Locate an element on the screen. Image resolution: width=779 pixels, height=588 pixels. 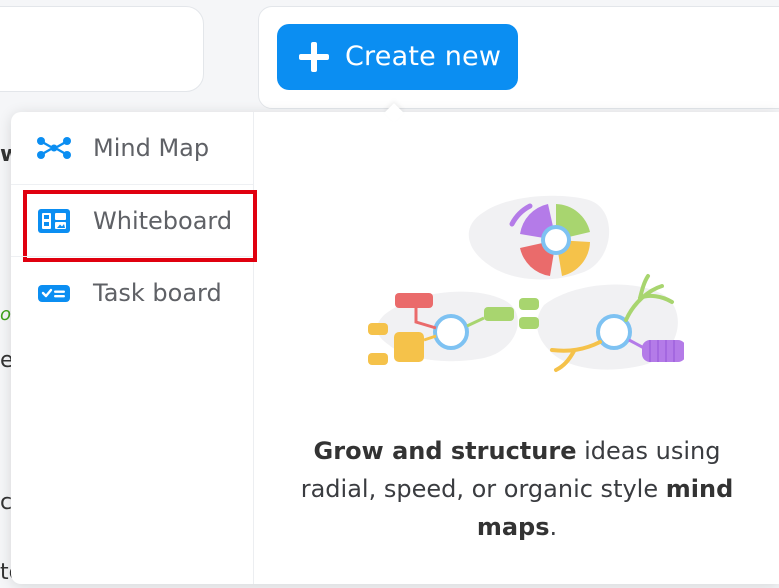
description-bold-text: Grow and structure is located at coordinates (445, 451).